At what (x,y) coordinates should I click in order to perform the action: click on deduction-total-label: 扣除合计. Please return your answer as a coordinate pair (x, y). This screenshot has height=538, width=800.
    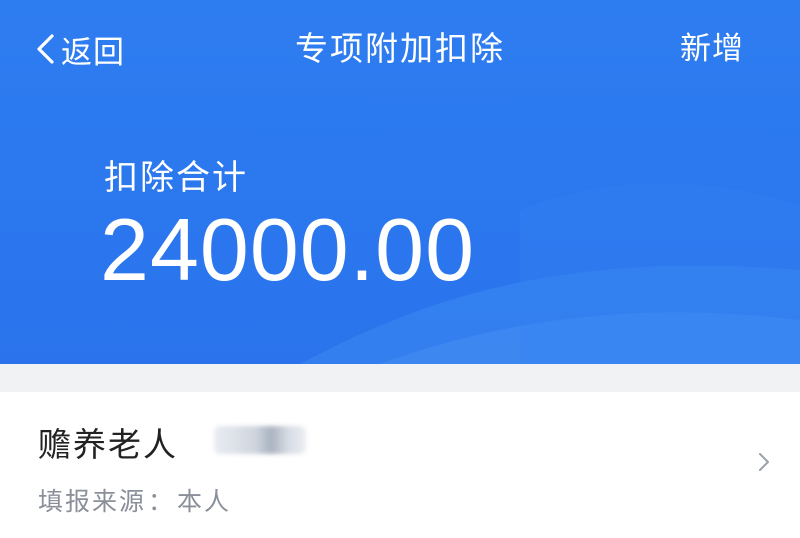
    Looking at the image, I should click on (176, 178).